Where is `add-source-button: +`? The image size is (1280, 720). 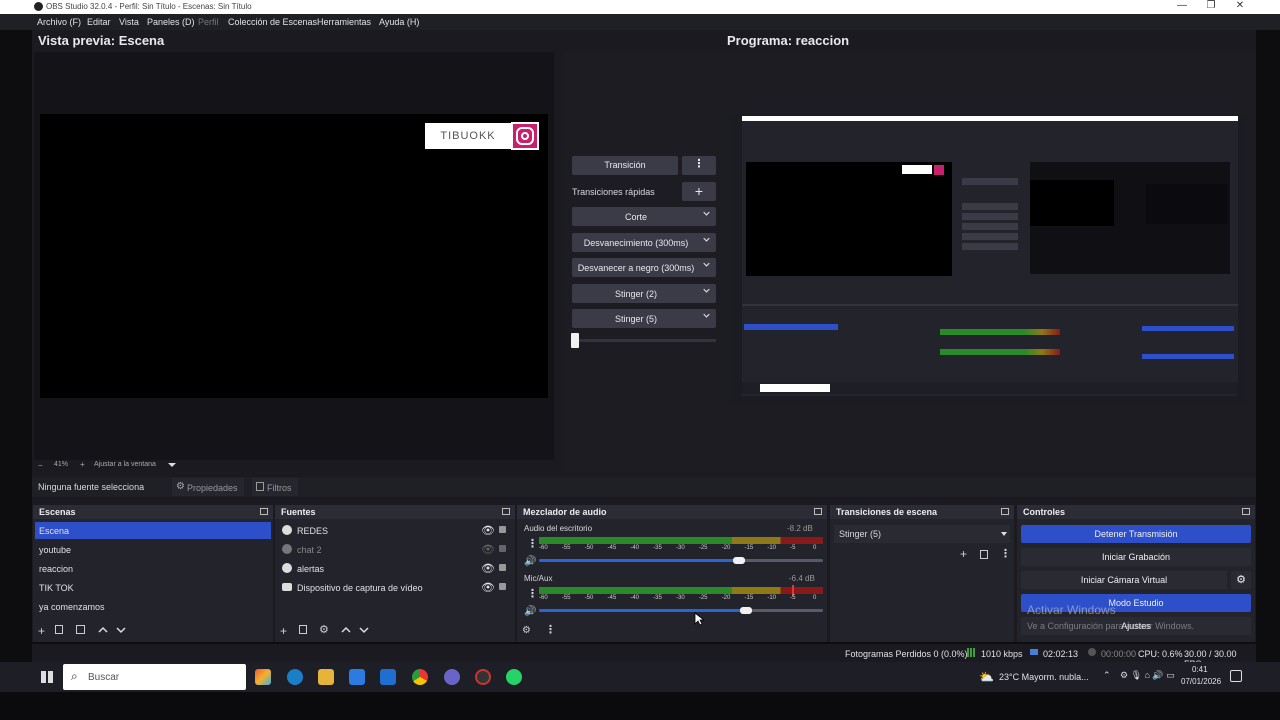 add-source-button: + is located at coordinates (283, 631).